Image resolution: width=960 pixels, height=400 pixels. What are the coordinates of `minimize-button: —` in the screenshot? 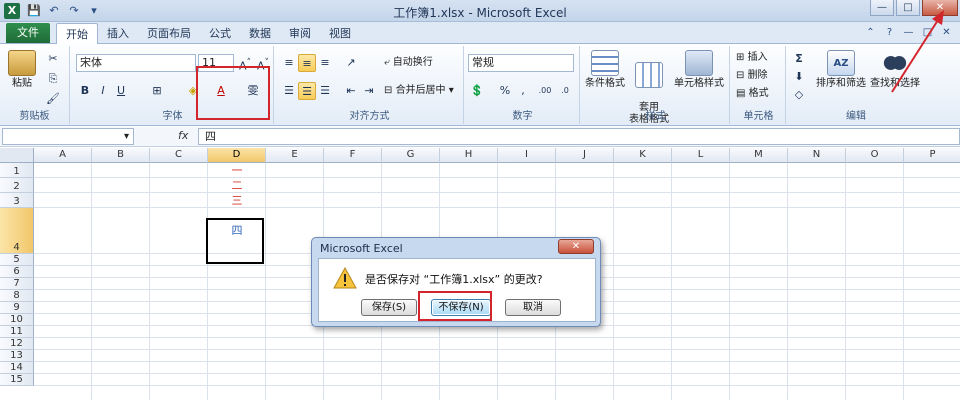 It's located at (882, 8).